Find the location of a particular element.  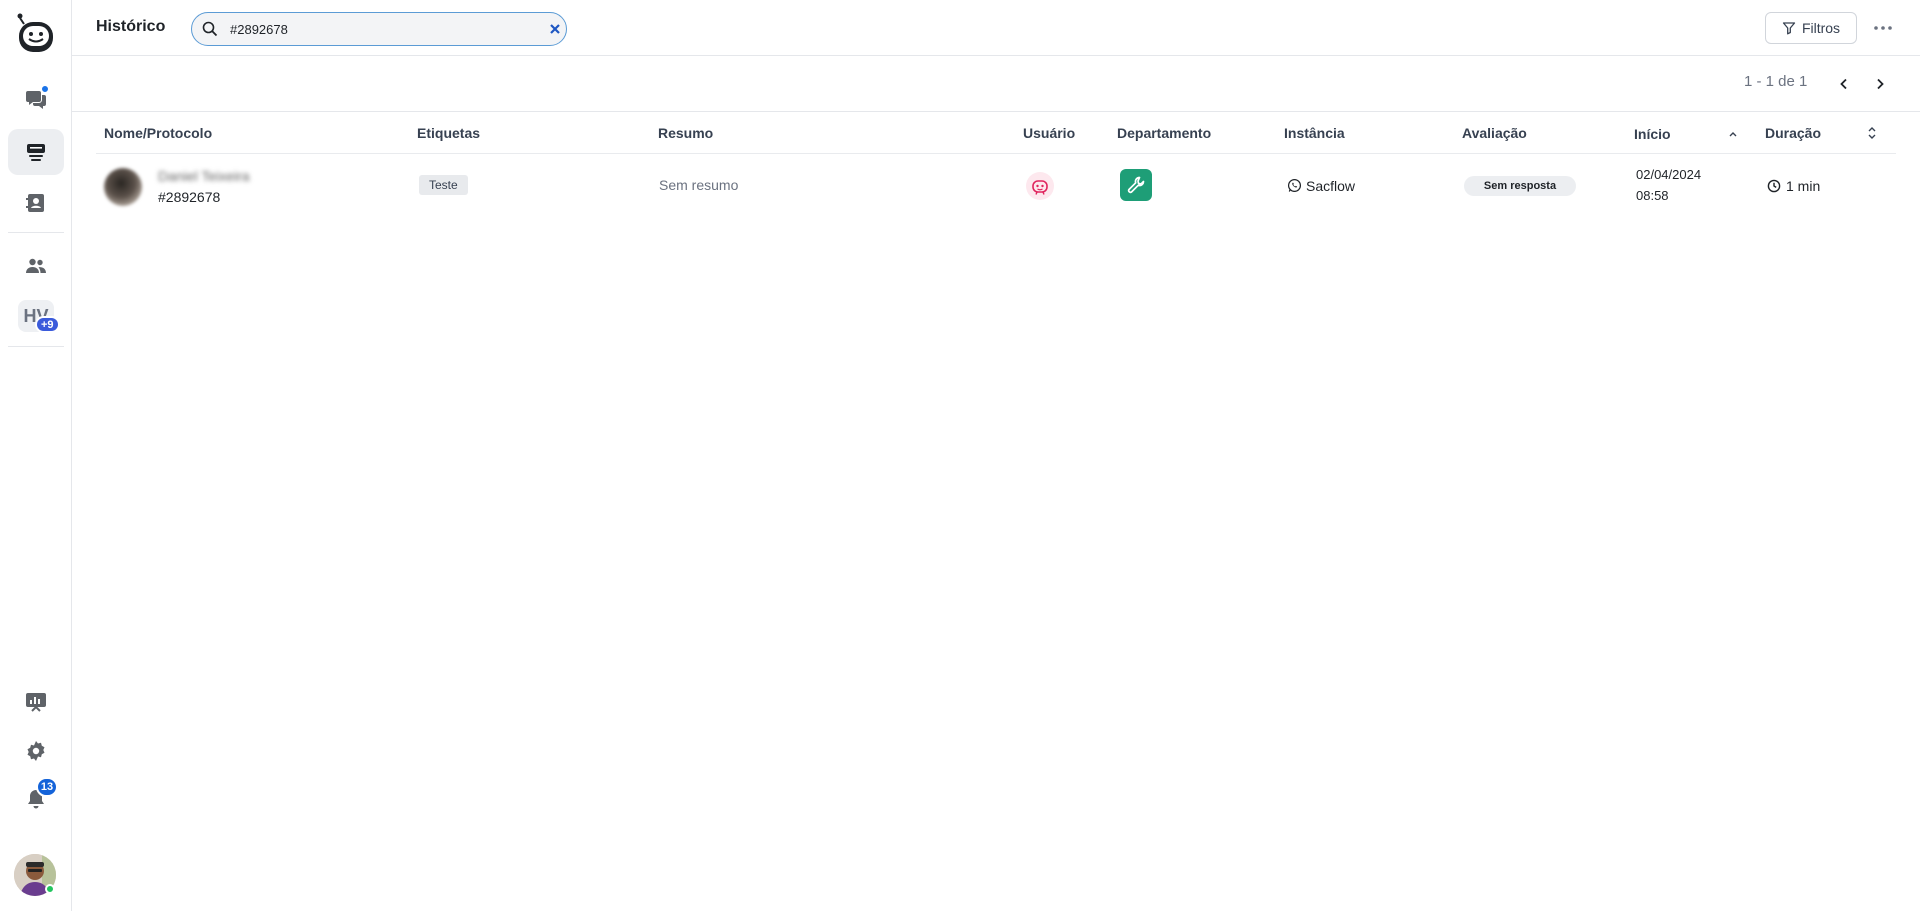

sidebar-item-settings is located at coordinates (36, 751).